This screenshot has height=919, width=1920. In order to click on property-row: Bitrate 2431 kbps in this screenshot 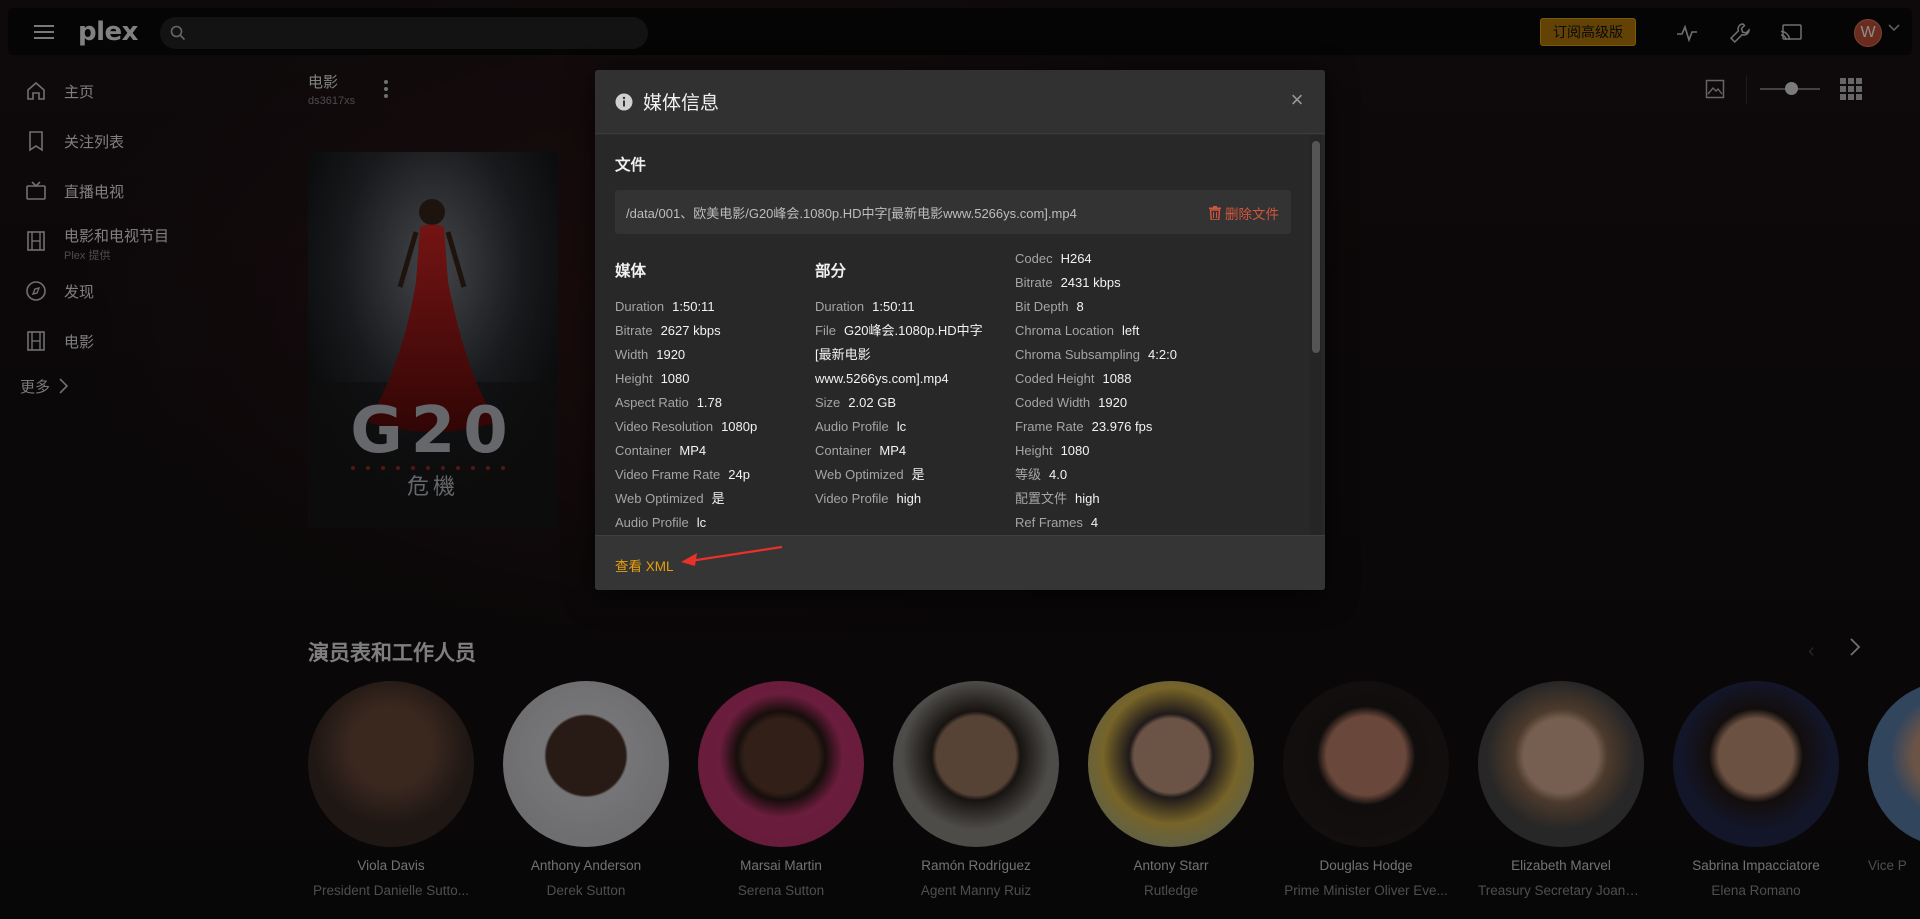, I will do `click(1096, 283)`.